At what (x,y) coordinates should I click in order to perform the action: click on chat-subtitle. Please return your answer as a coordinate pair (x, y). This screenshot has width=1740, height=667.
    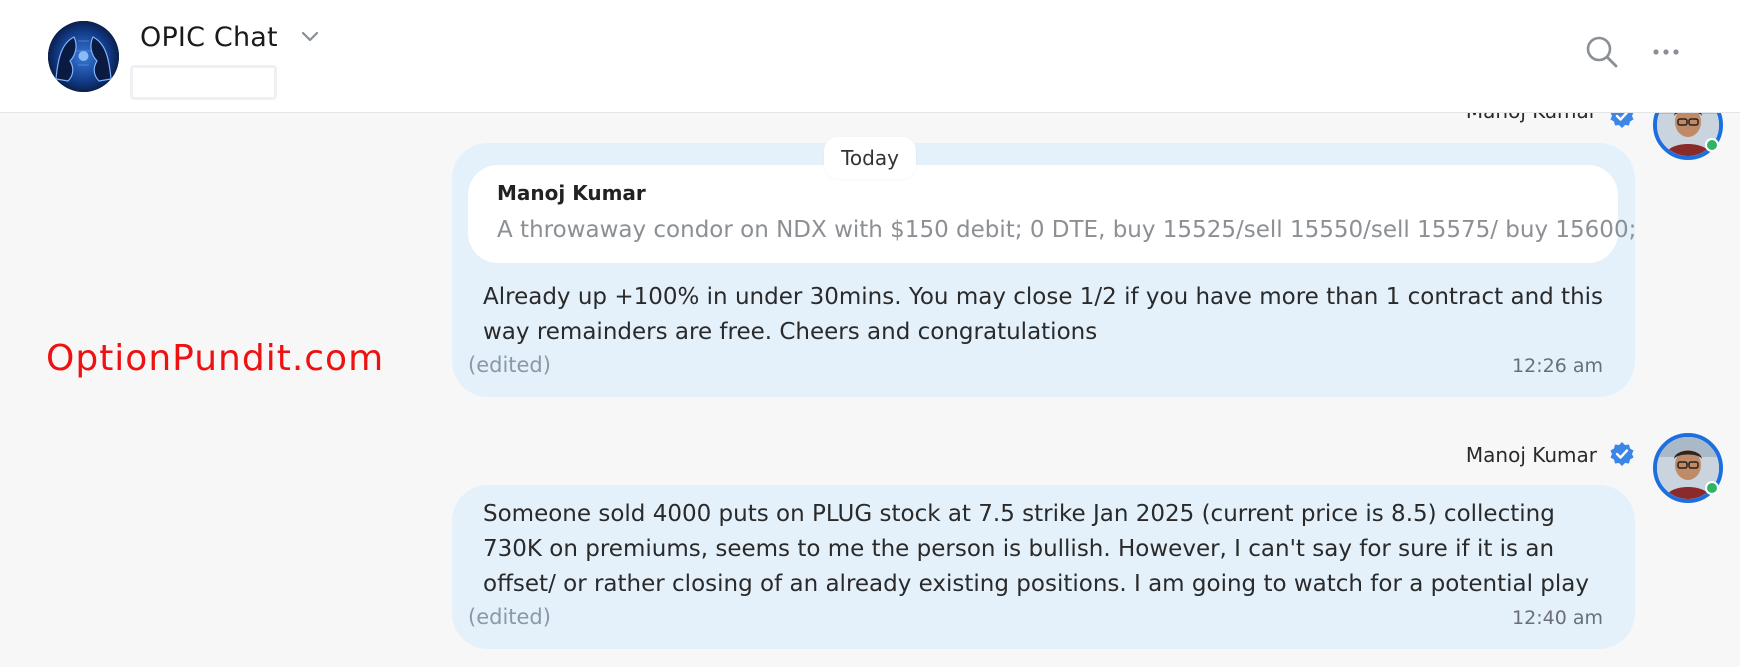
    Looking at the image, I should click on (203, 82).